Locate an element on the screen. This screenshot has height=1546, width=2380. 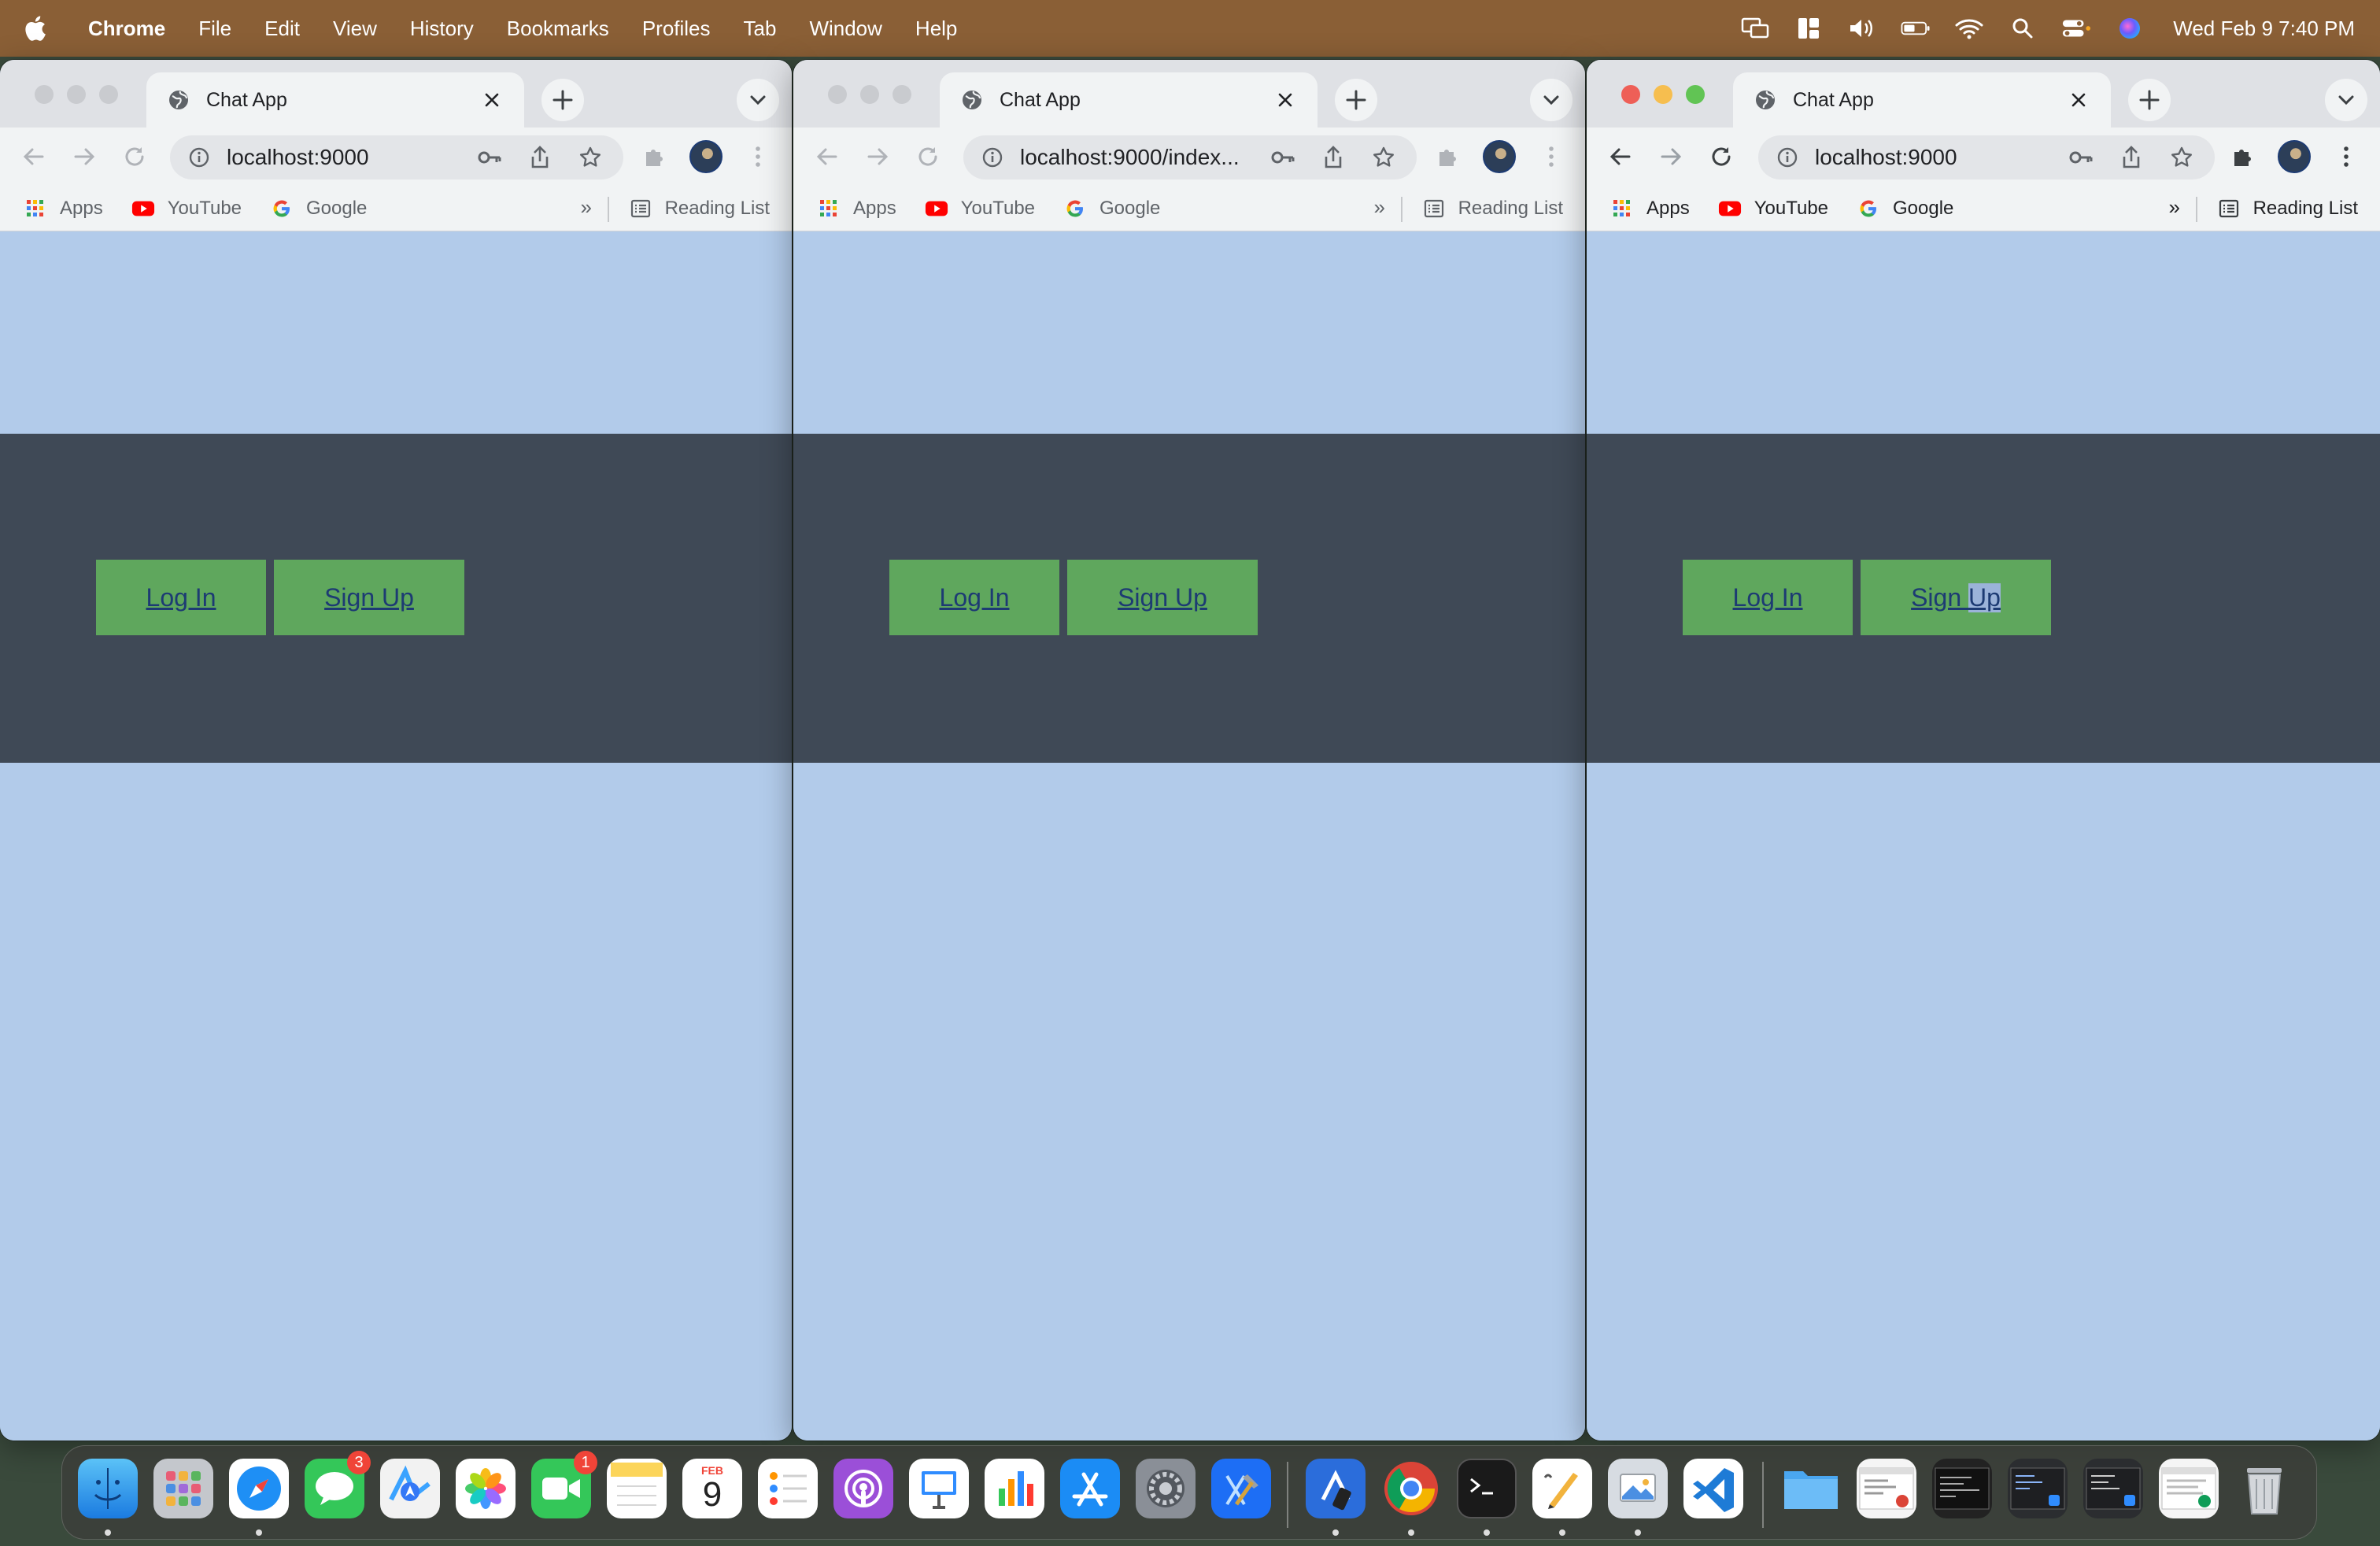
menu-profiles: Profiles is located at coordinates (676, 29).